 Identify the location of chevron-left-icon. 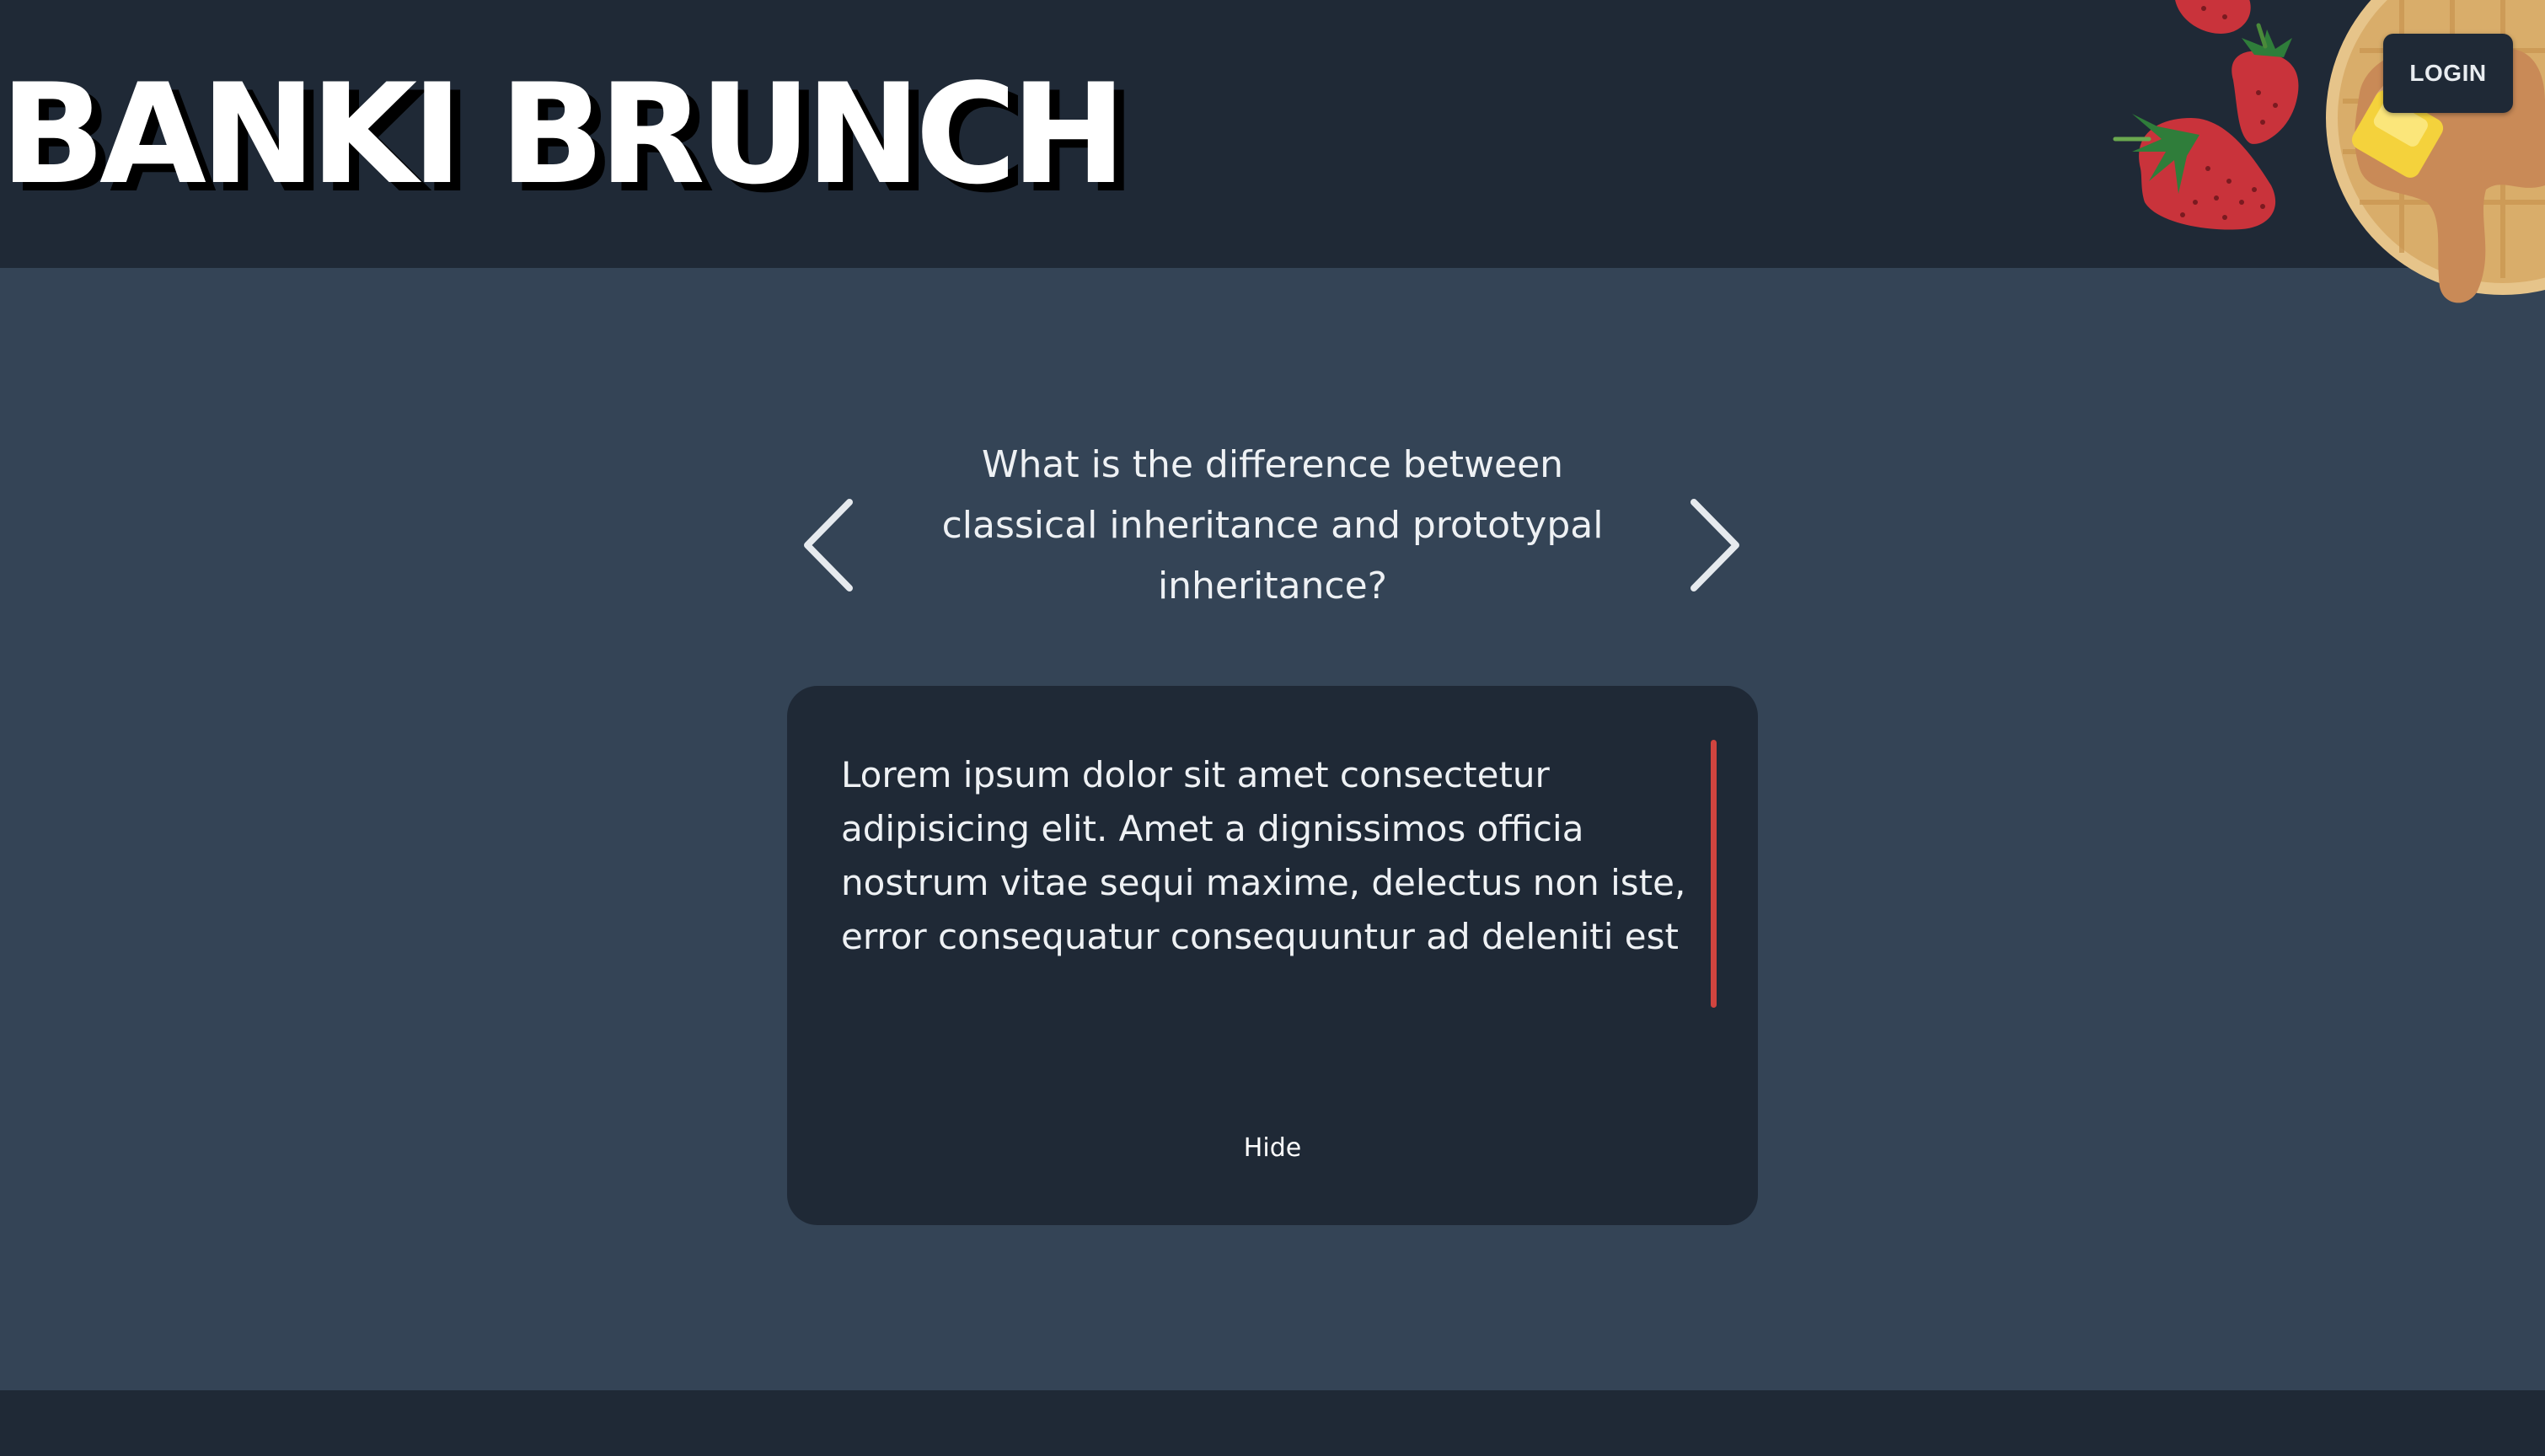
(828, 545).